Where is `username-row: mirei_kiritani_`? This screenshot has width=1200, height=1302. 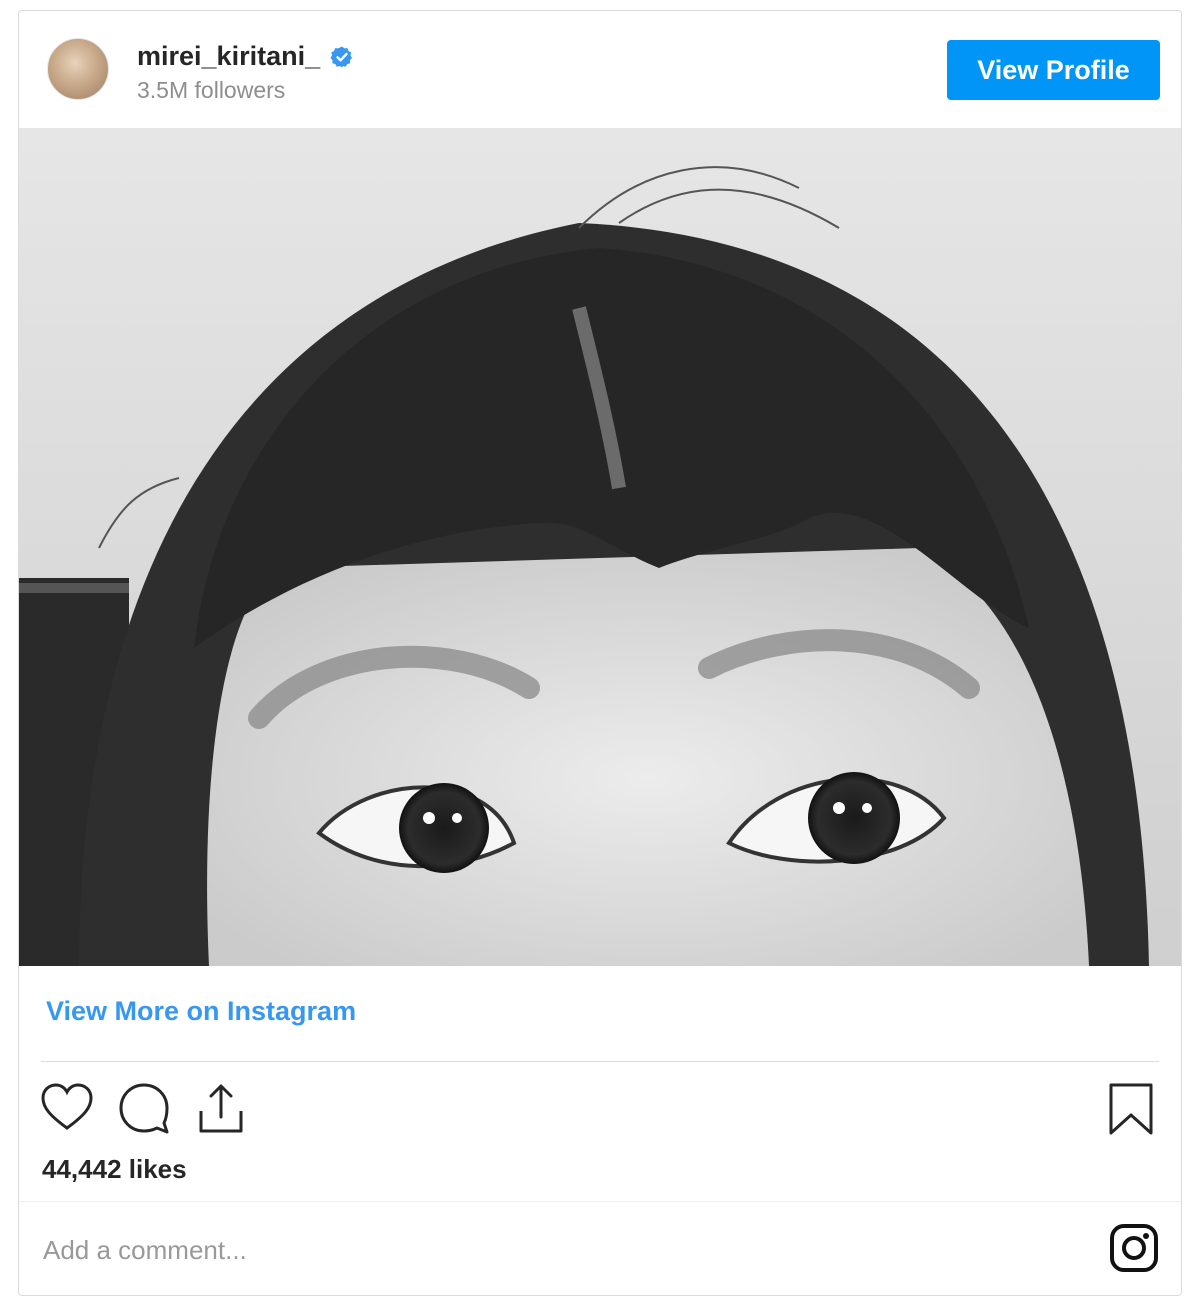
username-row: mirei_kiritani_ is located at coordinates (245, 56).